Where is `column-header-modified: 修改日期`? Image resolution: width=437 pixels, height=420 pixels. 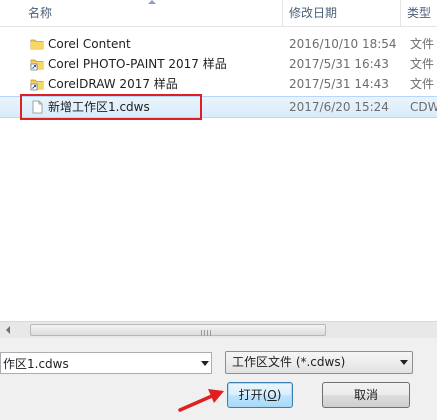
column-header-modified: 修改日期 is located at coordinates (310, 13).